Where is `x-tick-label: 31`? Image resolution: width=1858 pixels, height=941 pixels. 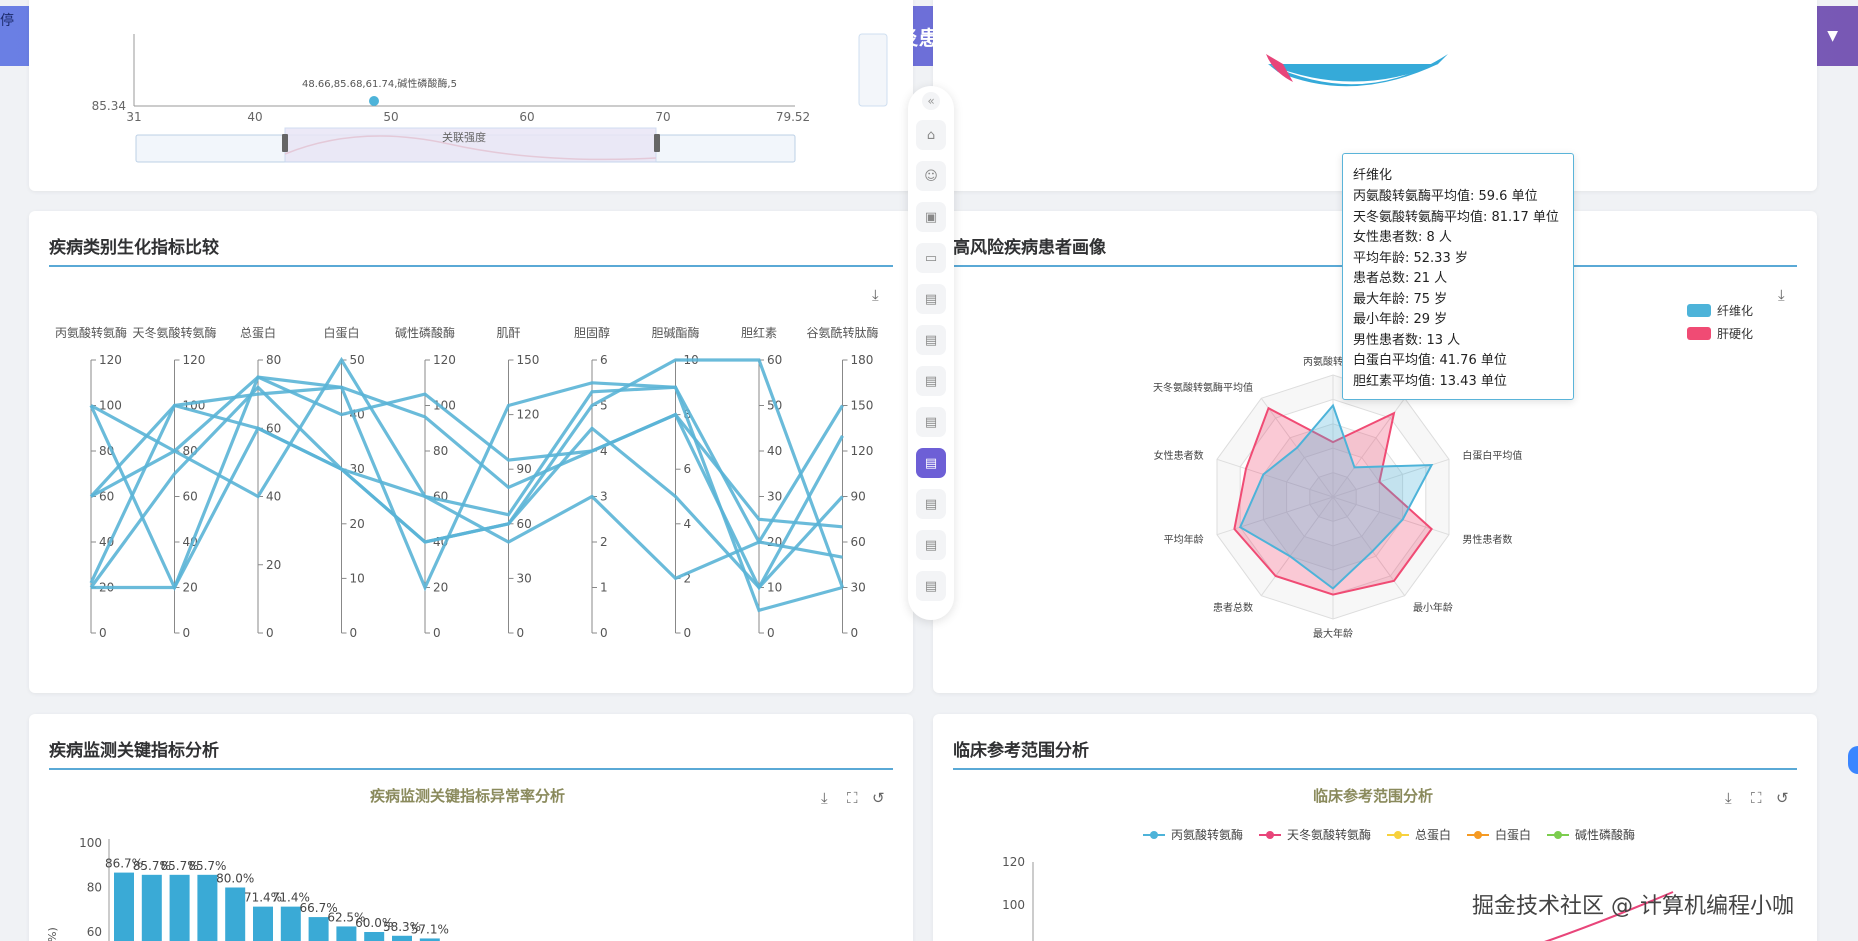 x-tick-label: 31 is located at coordinates (133, 117).